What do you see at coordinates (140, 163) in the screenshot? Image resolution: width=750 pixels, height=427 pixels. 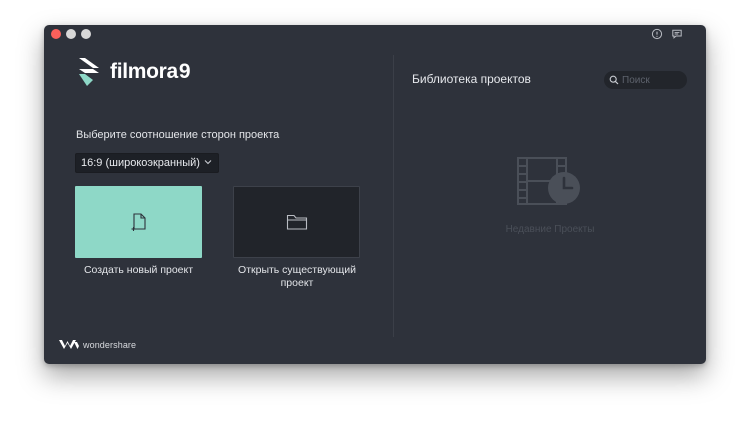 I see `aspect-ratio-value: 16:9 (широкоэкранный)` at bounding box center [140, 163].